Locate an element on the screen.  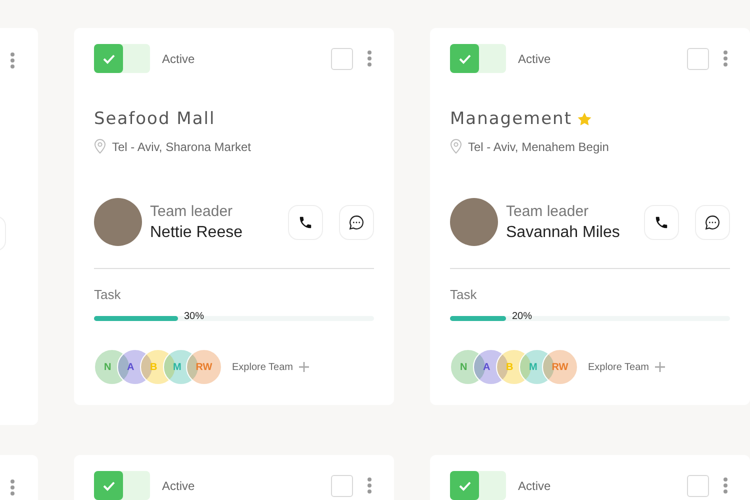
location-text: Tel - Aviv, Menahem Begin is located at coordinates (538, 147).